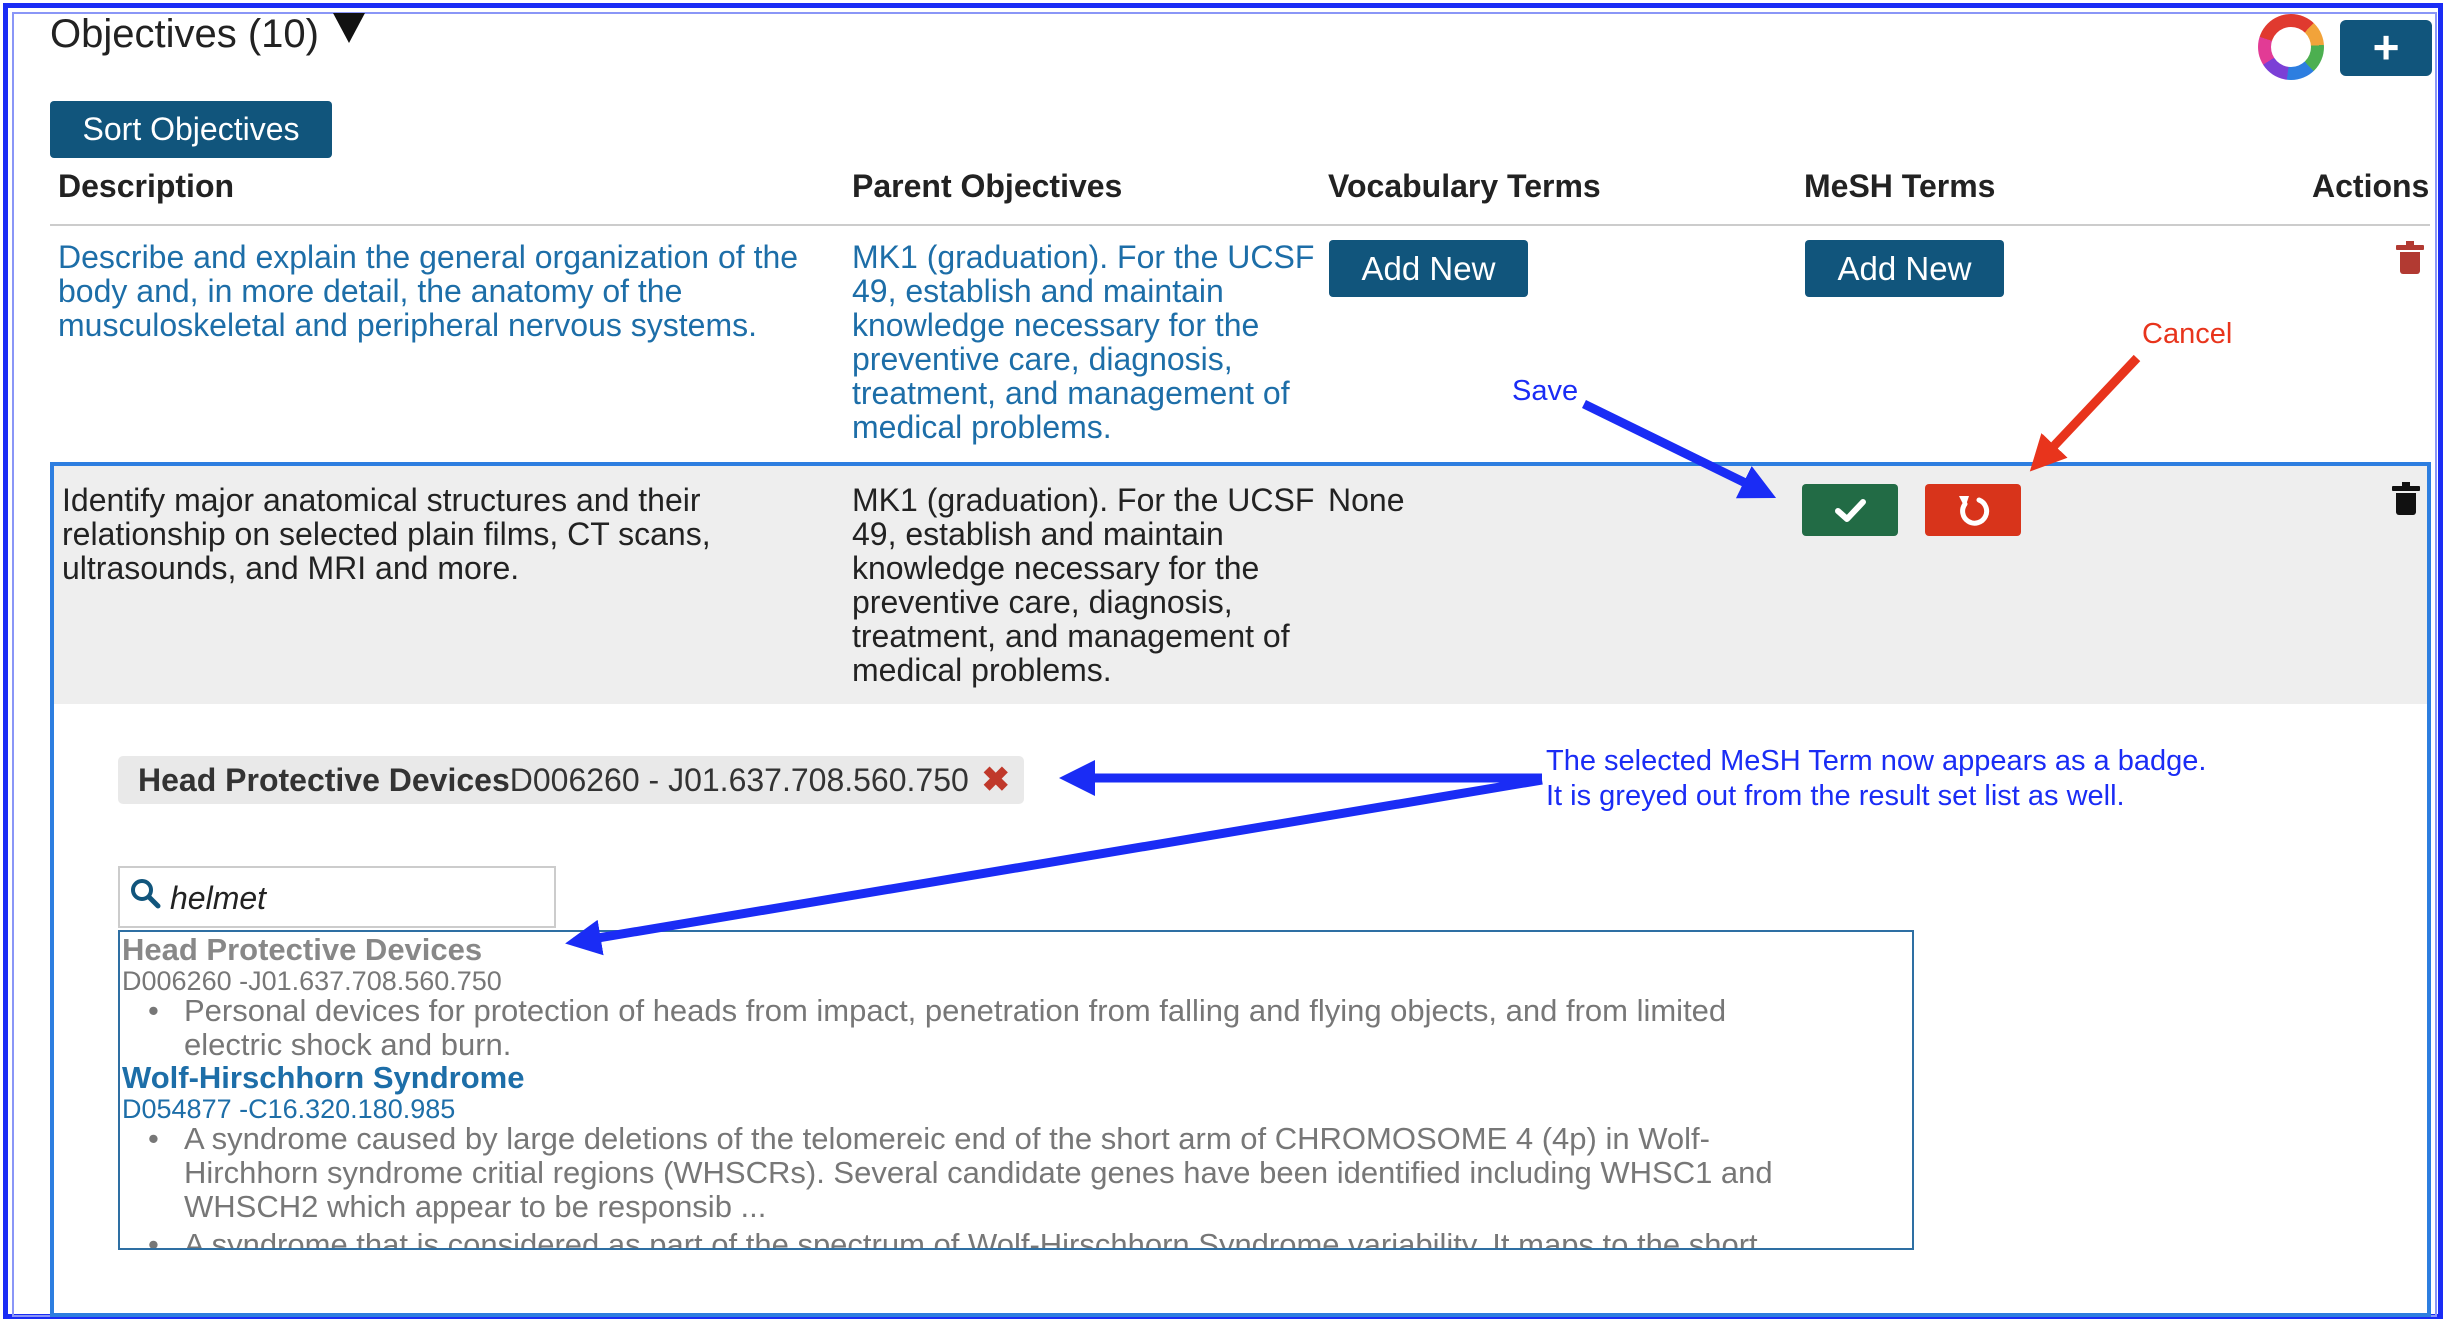 This screenshot has width=2454, height=1330. What do you see at coordinates (1679, 449) in the screenshot?
I see `save-arrow` at bounding box center [1679, 449].